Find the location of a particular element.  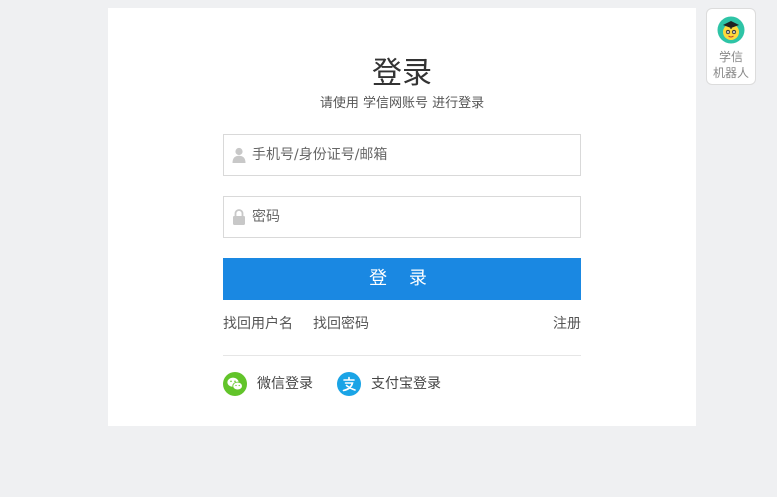

page-title: 登录 is located at coordinates (402, 73).